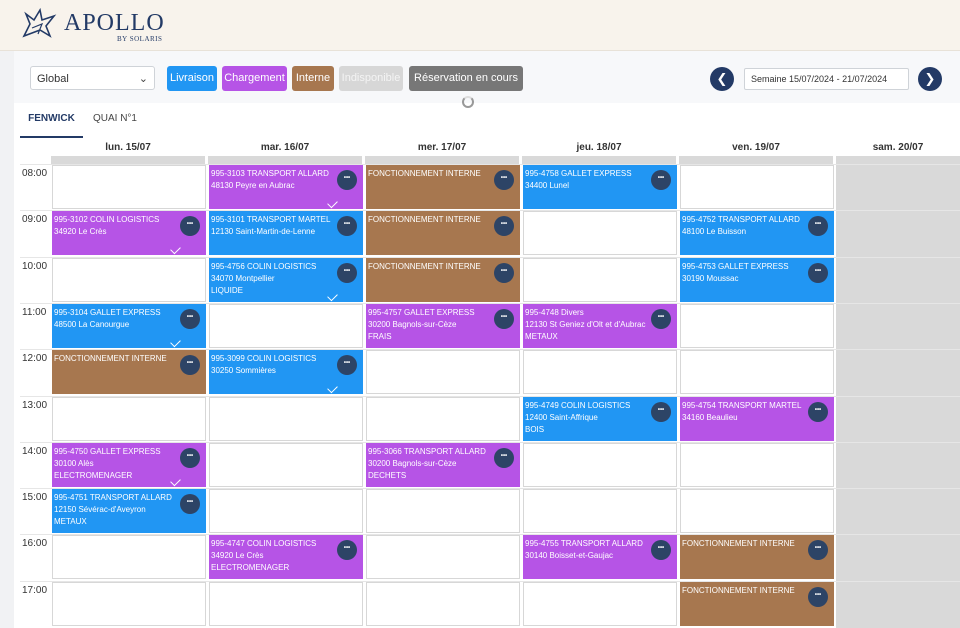 This screenshot has height=628, width=960. What do you see at coordinates (466, 87) in the screenshot?
I see `legend-reservation: Réservation en cours` at bounding box center [466, 87].